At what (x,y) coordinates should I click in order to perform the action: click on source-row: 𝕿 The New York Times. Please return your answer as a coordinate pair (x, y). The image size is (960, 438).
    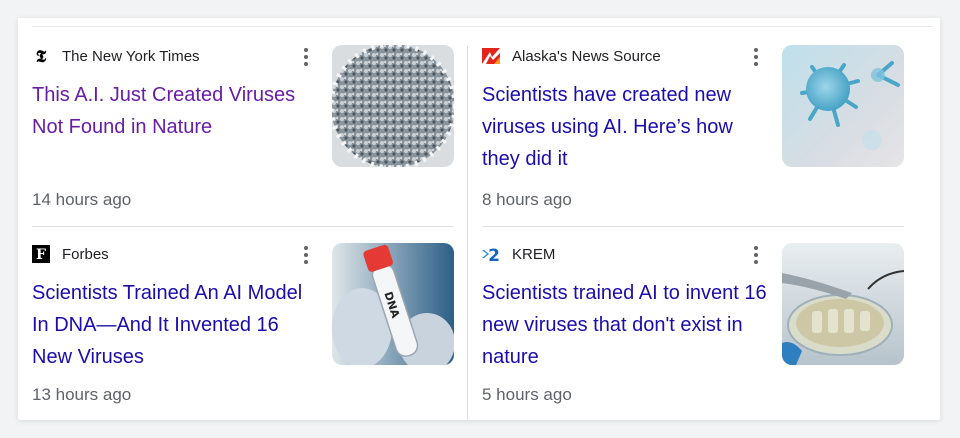
    Looking at the image, I should click on (116, 56).